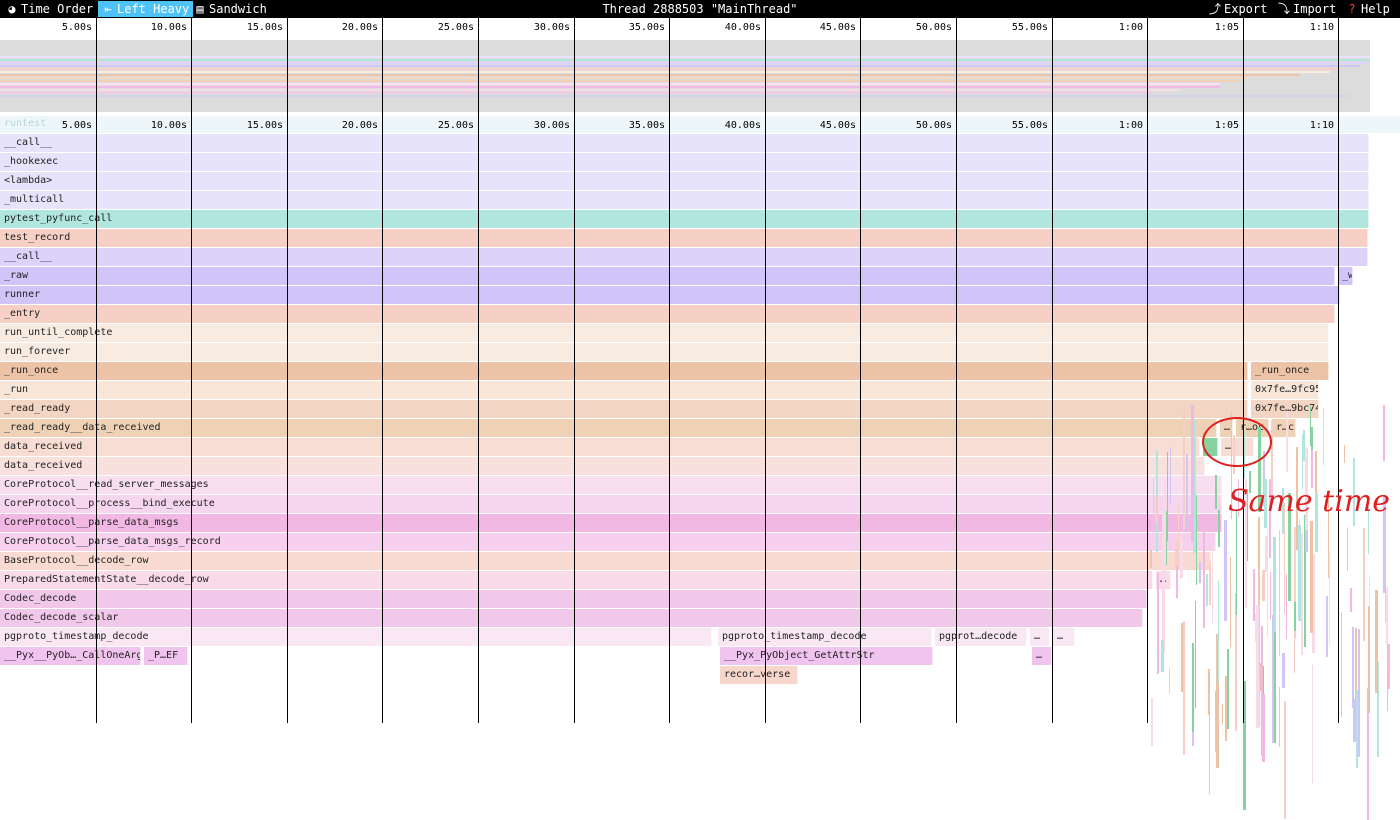 The width and height of the screenshot is (1400, 820). I want to click on flame-row: _read_ready__data_received…r…ocr…c, so click(685, 428).